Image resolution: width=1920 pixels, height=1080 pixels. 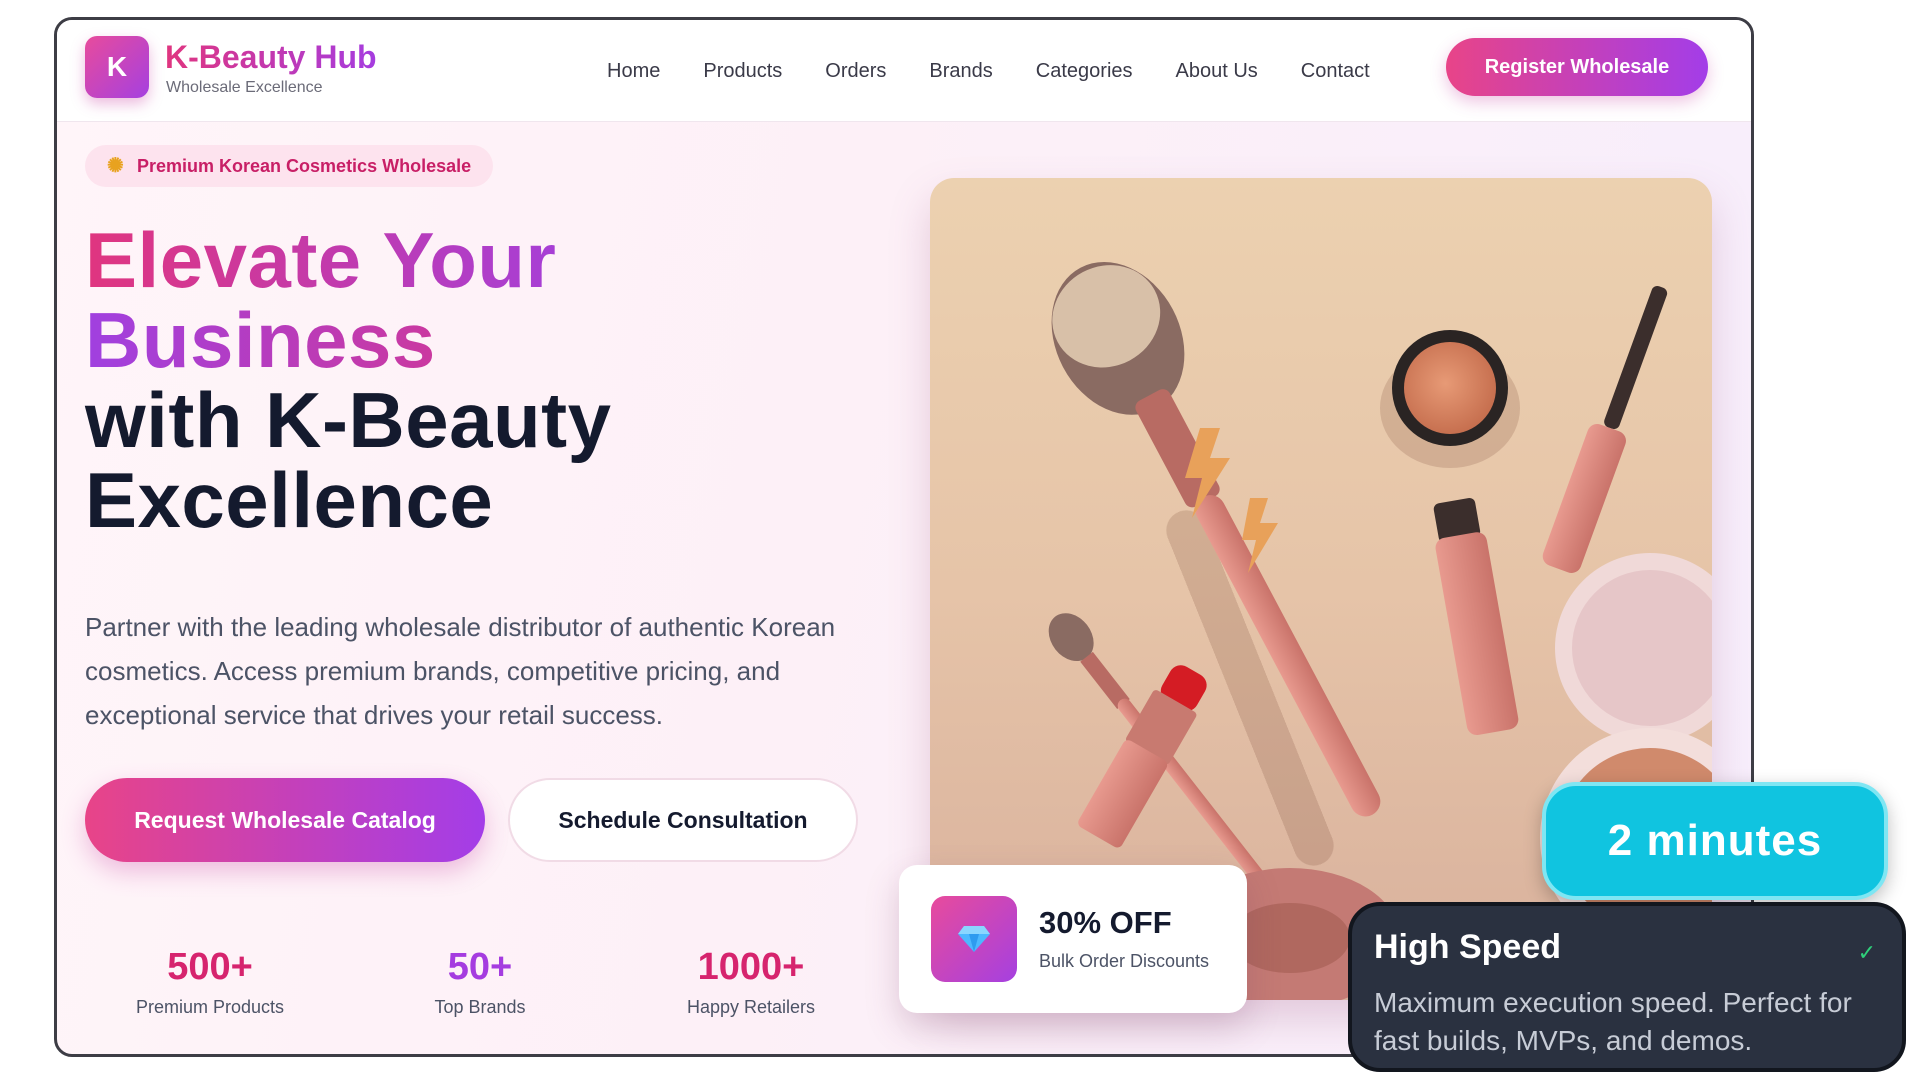 What do you see at coordinates (348, 420) in the screenshot?
I see `hero-title-line3: with K-Beauty` at bounding box center [348, 420].